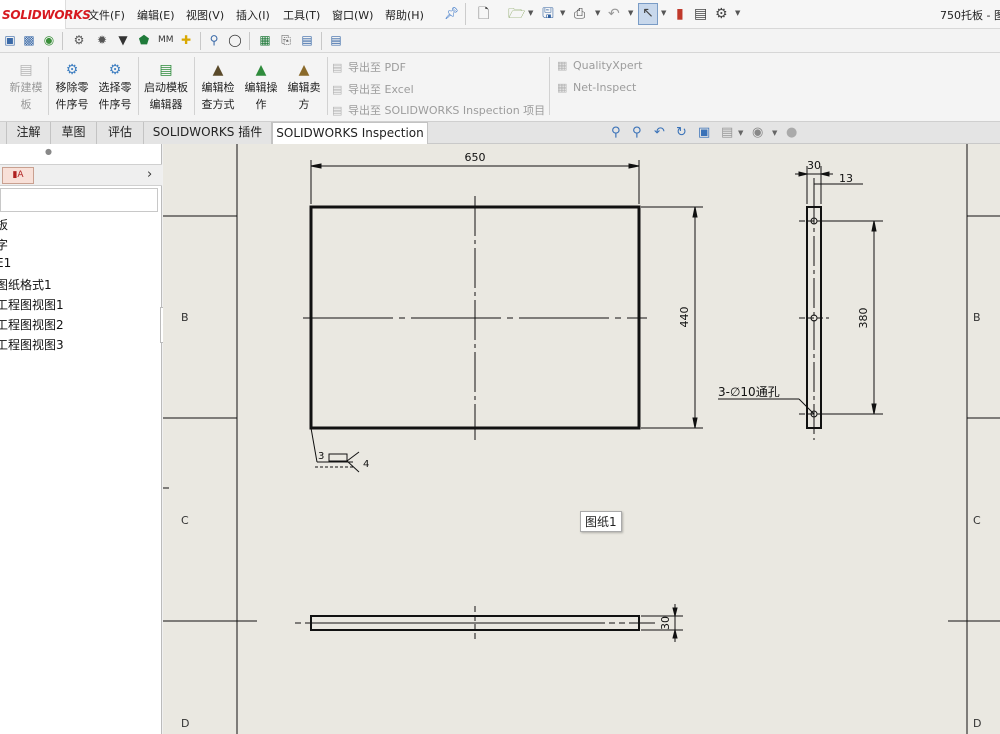 This screenshot has width=1000, height=734. What do you see at coordinates (29, 40) in the screenshot?
I see `assembly-icon: ▩` at bounding box center [29, 40].